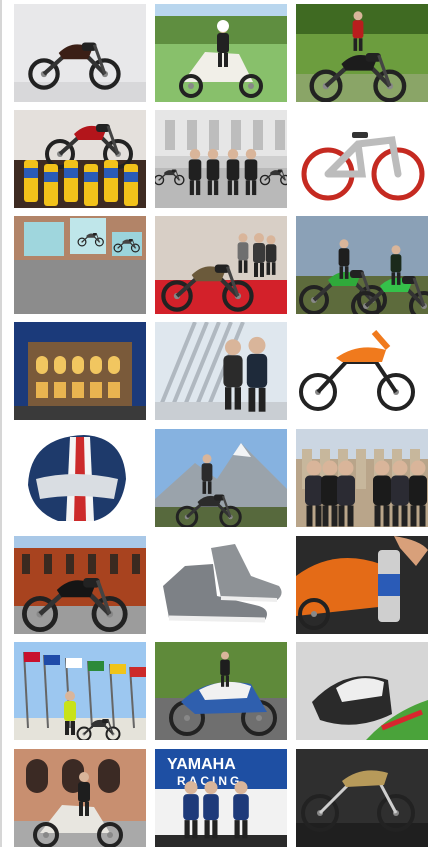  I want to click on thumbnail-e-bike, so click(362, 159).